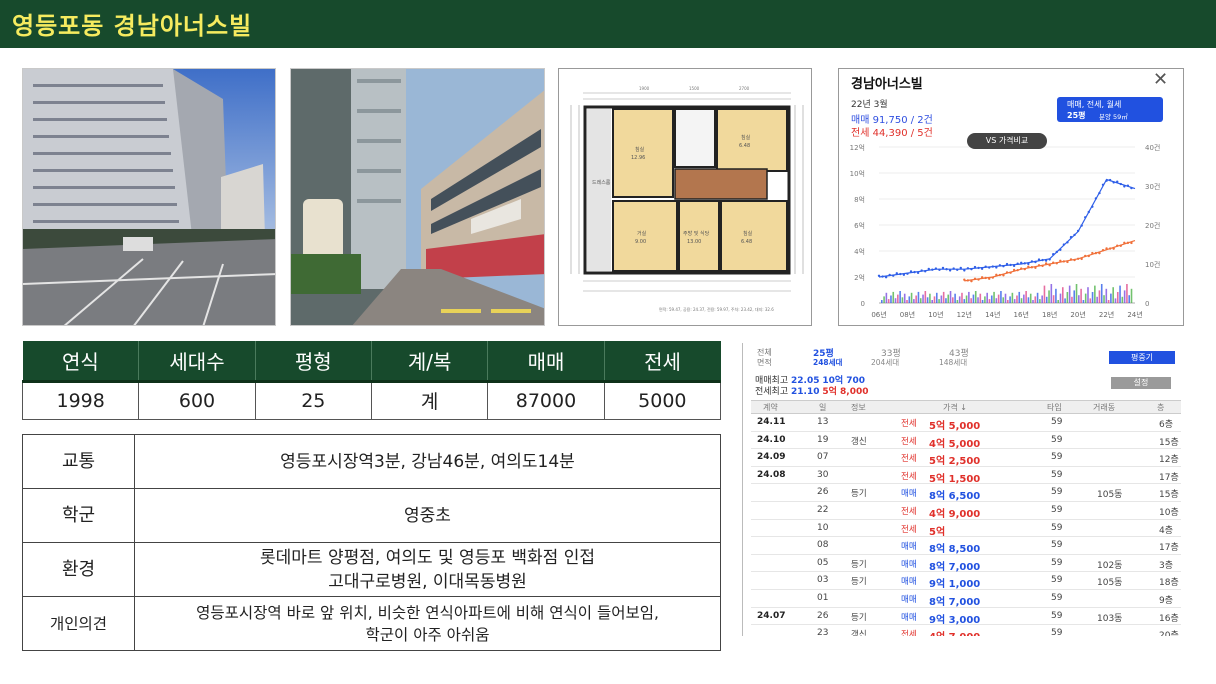  What do you see at coordinates (966, 458) in the screenshot?
I see `table-row: 24.09 07 전세 5억 2,500 59 12층` at bounding box center [966, 458].